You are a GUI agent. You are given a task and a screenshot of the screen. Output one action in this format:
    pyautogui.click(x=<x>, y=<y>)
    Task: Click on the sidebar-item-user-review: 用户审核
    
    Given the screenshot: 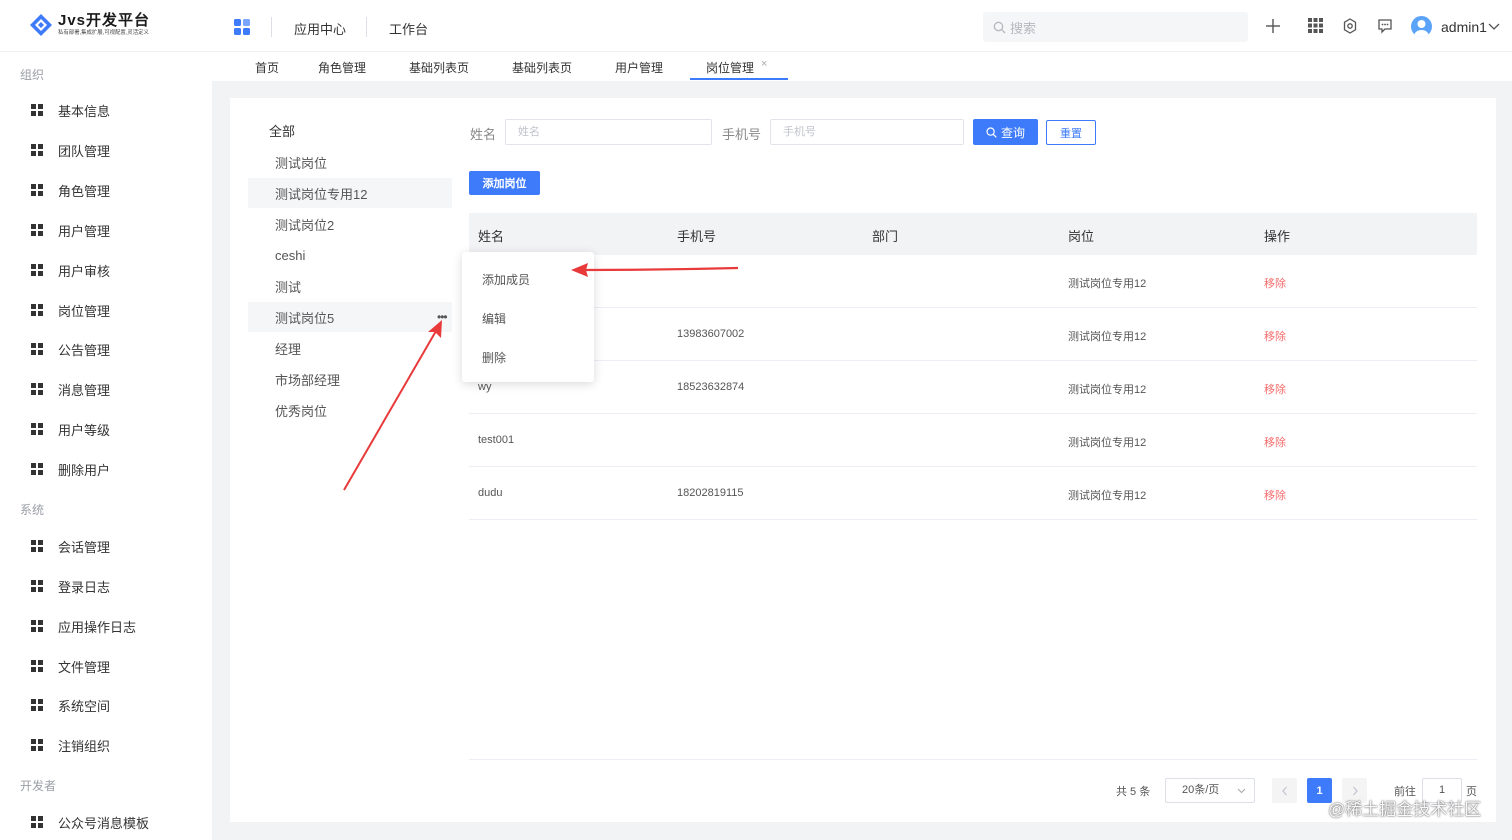 What is the action you would take?
    pyautogui.click(x=106, y=270)
    